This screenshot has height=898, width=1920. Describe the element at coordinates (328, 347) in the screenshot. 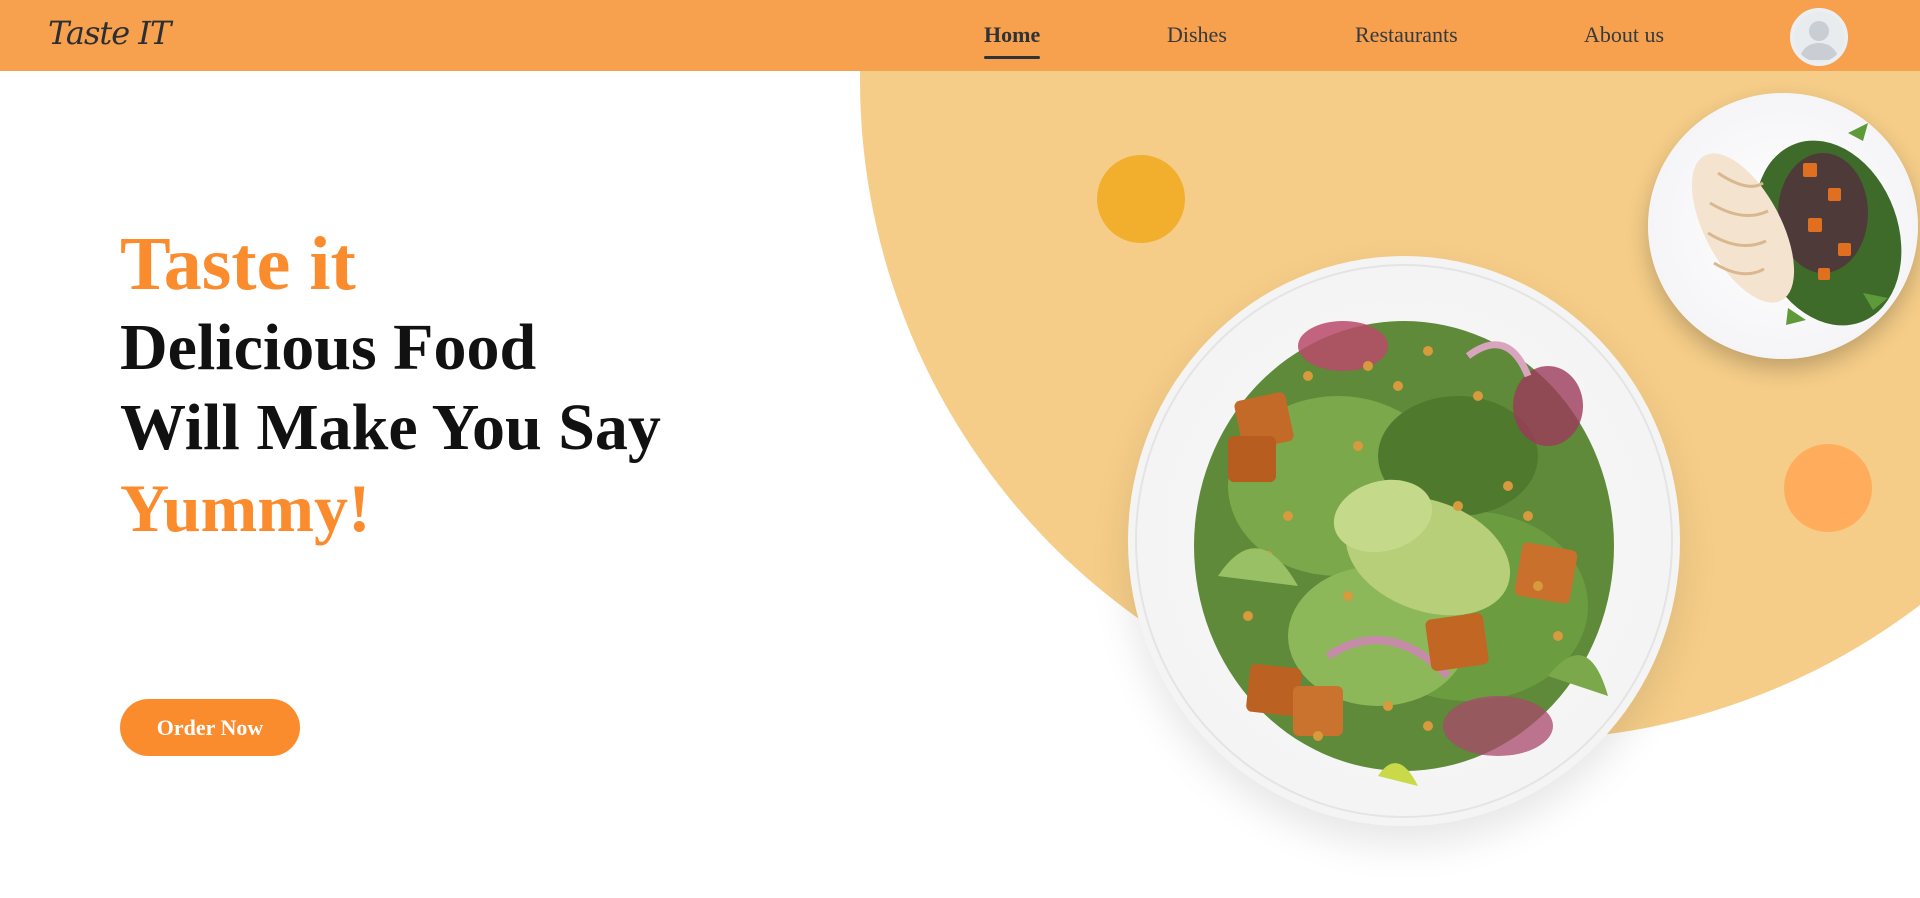

I see `hero-line-delicious-food: Delicious Food` at that location.